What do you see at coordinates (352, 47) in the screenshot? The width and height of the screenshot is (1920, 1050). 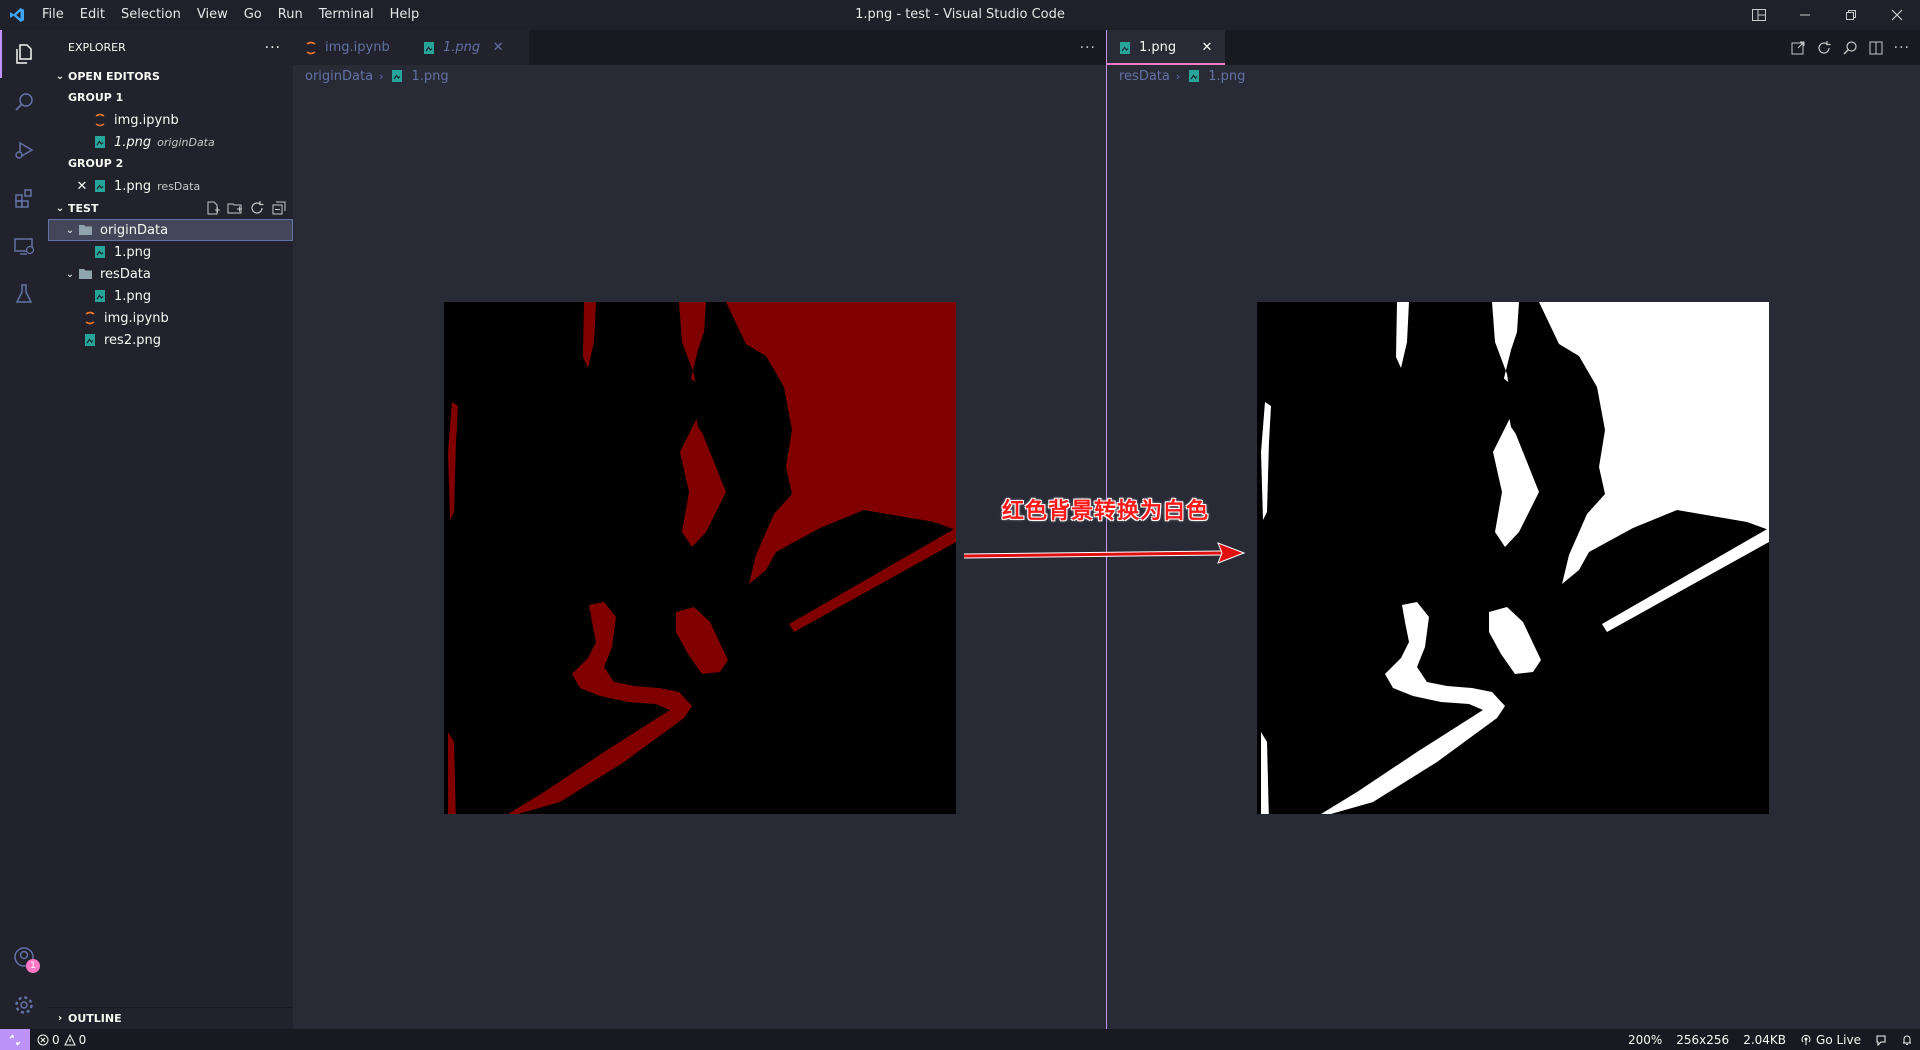 I see `tab-img-ipynb: img.ipynb` at bounding box center [352, 47].